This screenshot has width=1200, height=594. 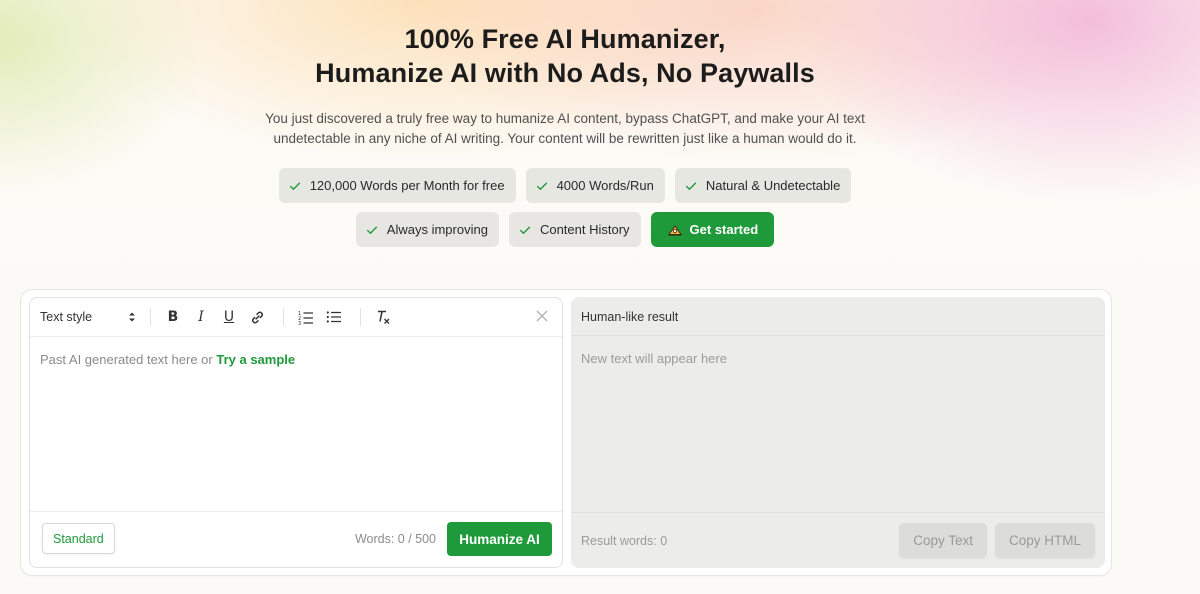 What do you see at coordinates (229, 317) in the screenshot?
I see `underline-button: U` at bounding box center [229, 317].